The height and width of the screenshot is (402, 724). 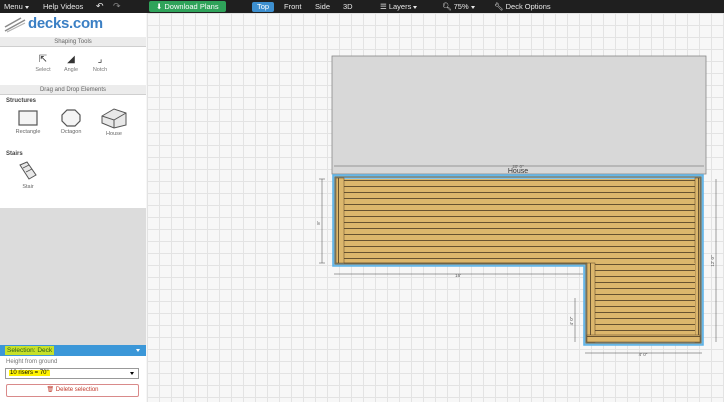 What do you see at coordinates (448, 6) in the screenshot?
I see `zoom-icon: 🔍︎` at bounding box center [448, 6].